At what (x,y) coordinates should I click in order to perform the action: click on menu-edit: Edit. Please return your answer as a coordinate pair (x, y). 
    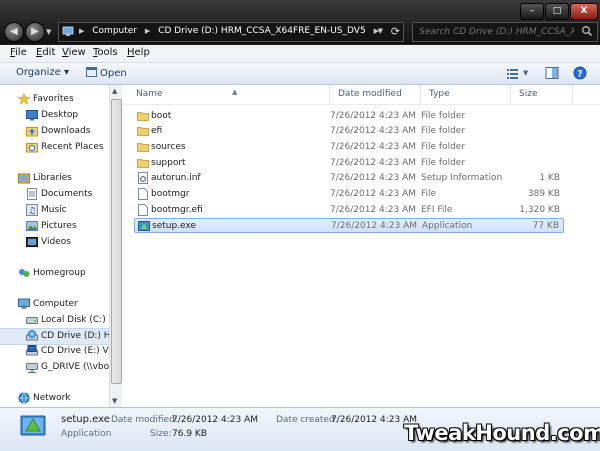
    Looking at the image, I should click on (45, 52).